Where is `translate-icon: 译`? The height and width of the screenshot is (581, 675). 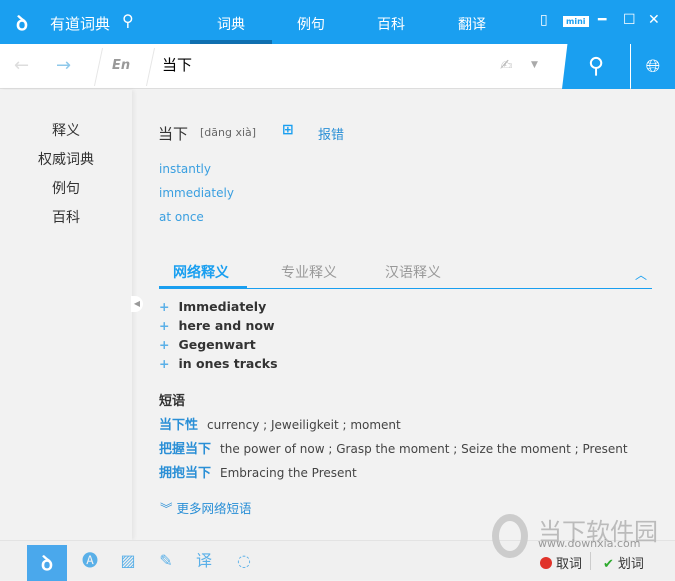 translate-icon: 译 is located at coordinates (204, 561).